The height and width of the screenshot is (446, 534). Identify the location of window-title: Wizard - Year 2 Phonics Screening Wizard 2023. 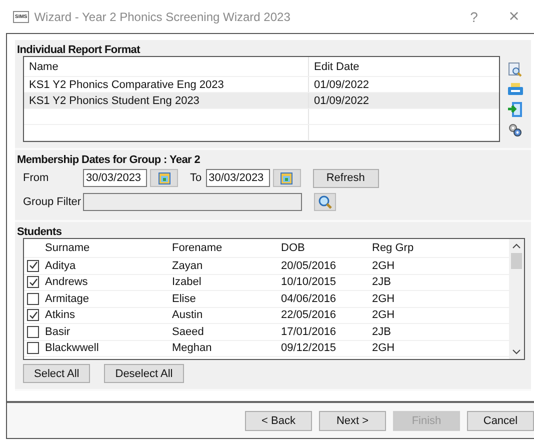
(163, 17).